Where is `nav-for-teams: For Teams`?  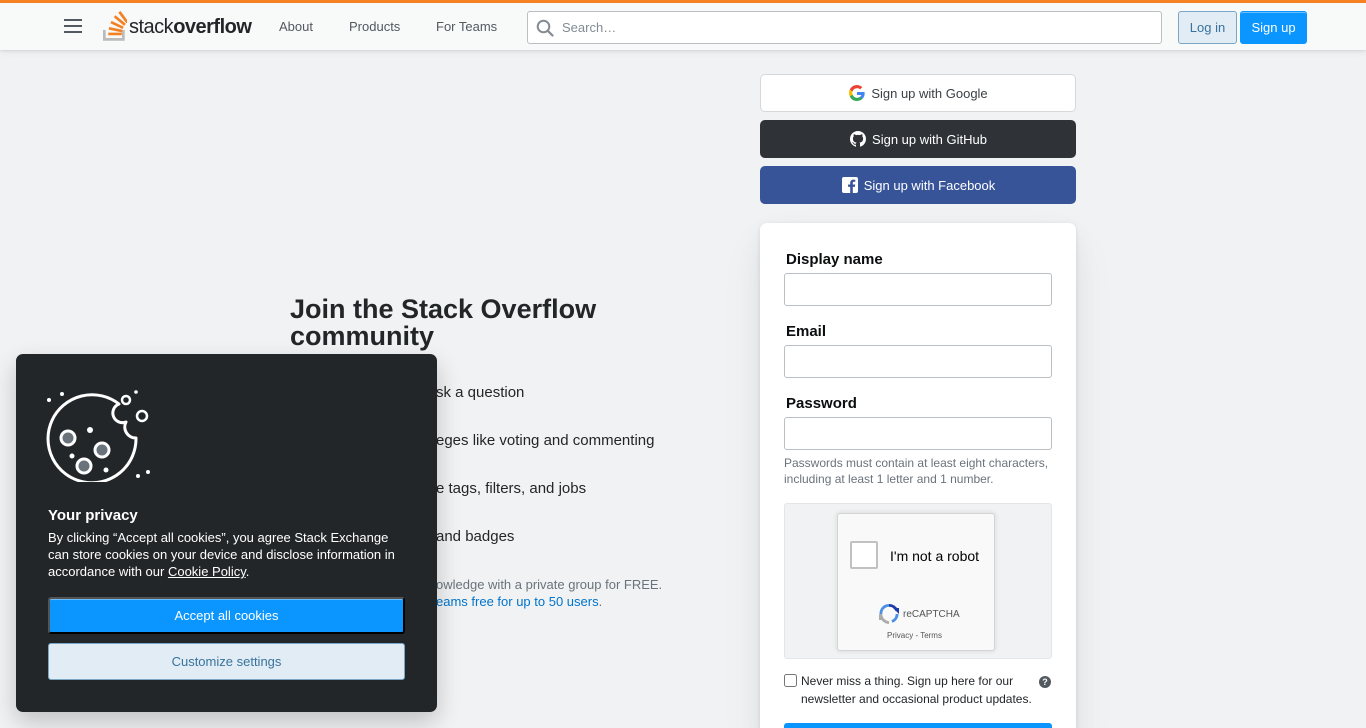
nav-for-teams: For Teams is located at coordinates (466, 26).